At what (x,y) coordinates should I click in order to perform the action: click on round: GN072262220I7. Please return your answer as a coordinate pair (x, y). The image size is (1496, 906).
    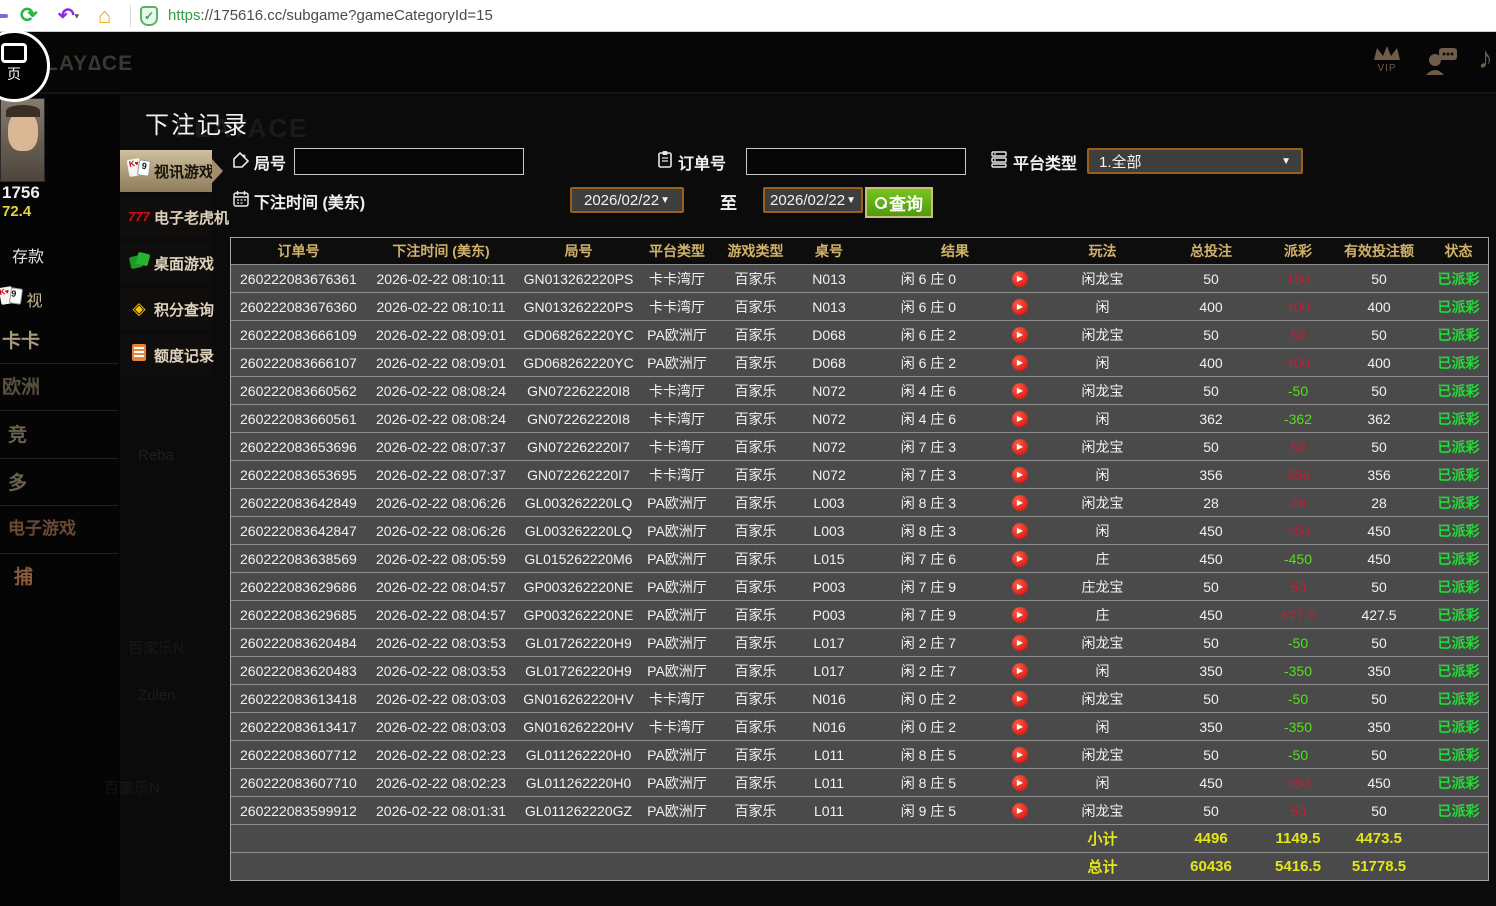
    Looking at the image, I should click on (578, 474).